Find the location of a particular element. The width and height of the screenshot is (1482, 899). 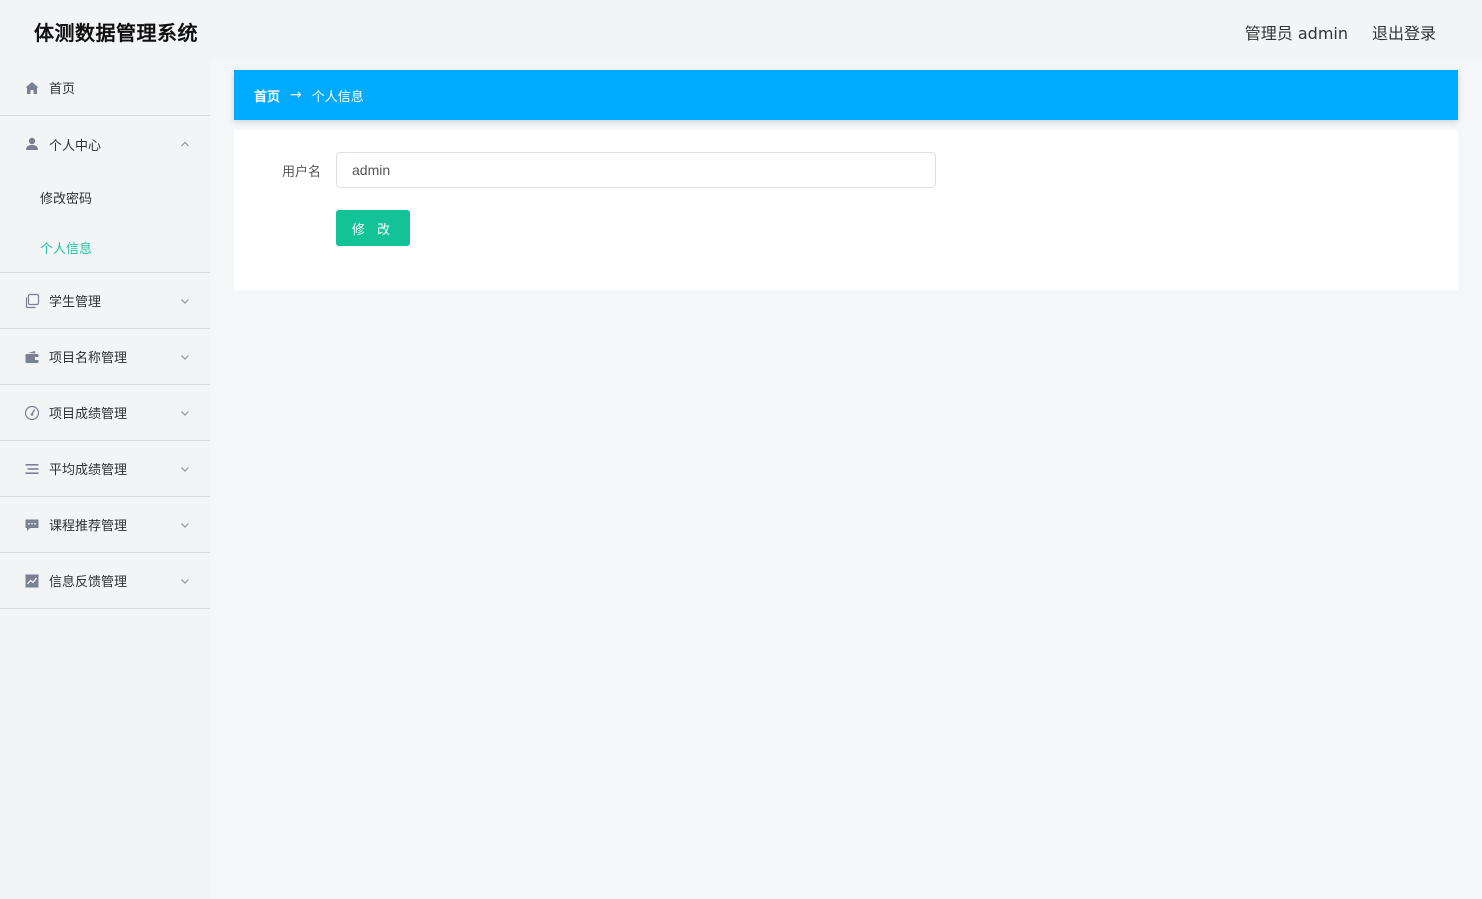

app-title: 体测数据管理系统 is located at coordinates (116, 33).